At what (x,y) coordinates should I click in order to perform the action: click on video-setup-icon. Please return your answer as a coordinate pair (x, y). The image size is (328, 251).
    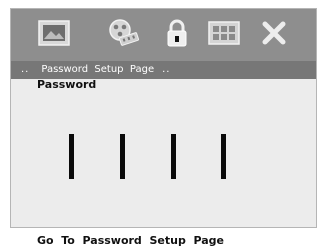
    Looking at the image, I should click on (123, 33).